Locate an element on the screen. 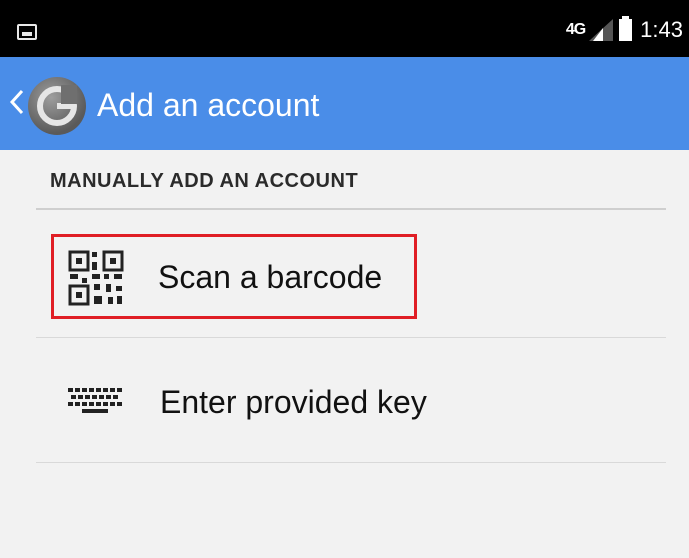  section-header: MANUALLY ADD AN ACCOUNT is located at coordinates (204, 181).